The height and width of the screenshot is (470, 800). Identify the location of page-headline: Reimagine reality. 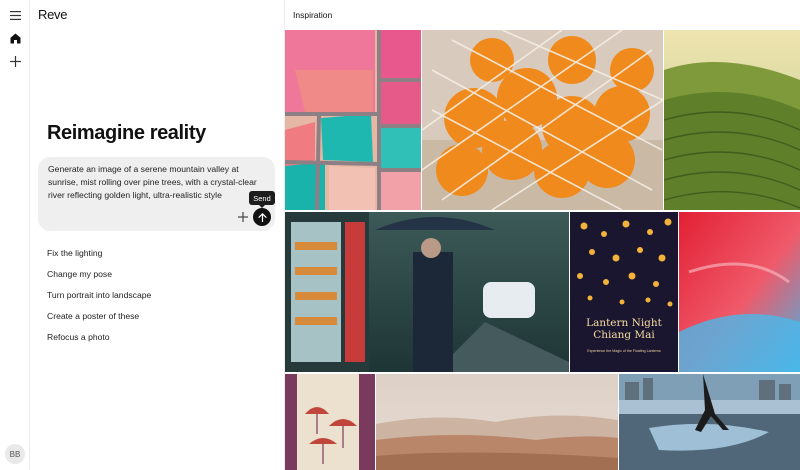
(126, 133).